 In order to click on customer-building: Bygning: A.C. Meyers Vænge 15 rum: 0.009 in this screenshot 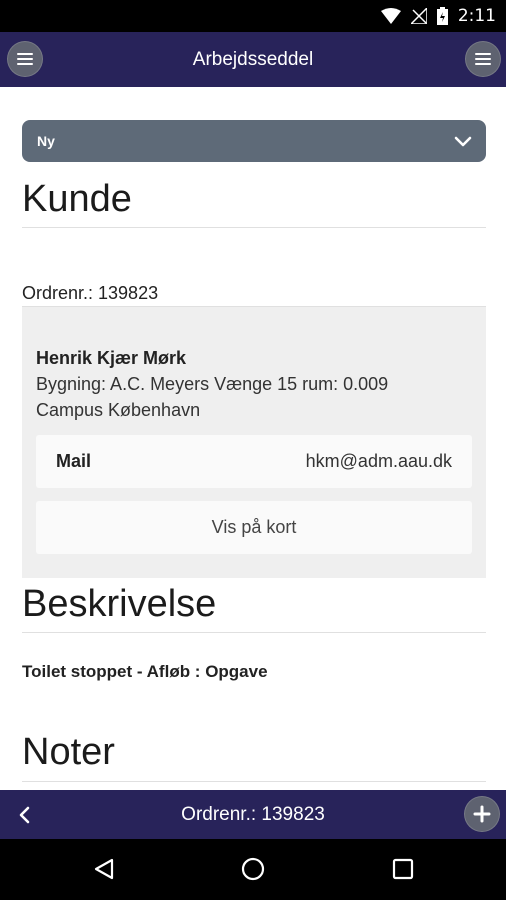, I will do `click(212, 384)`.